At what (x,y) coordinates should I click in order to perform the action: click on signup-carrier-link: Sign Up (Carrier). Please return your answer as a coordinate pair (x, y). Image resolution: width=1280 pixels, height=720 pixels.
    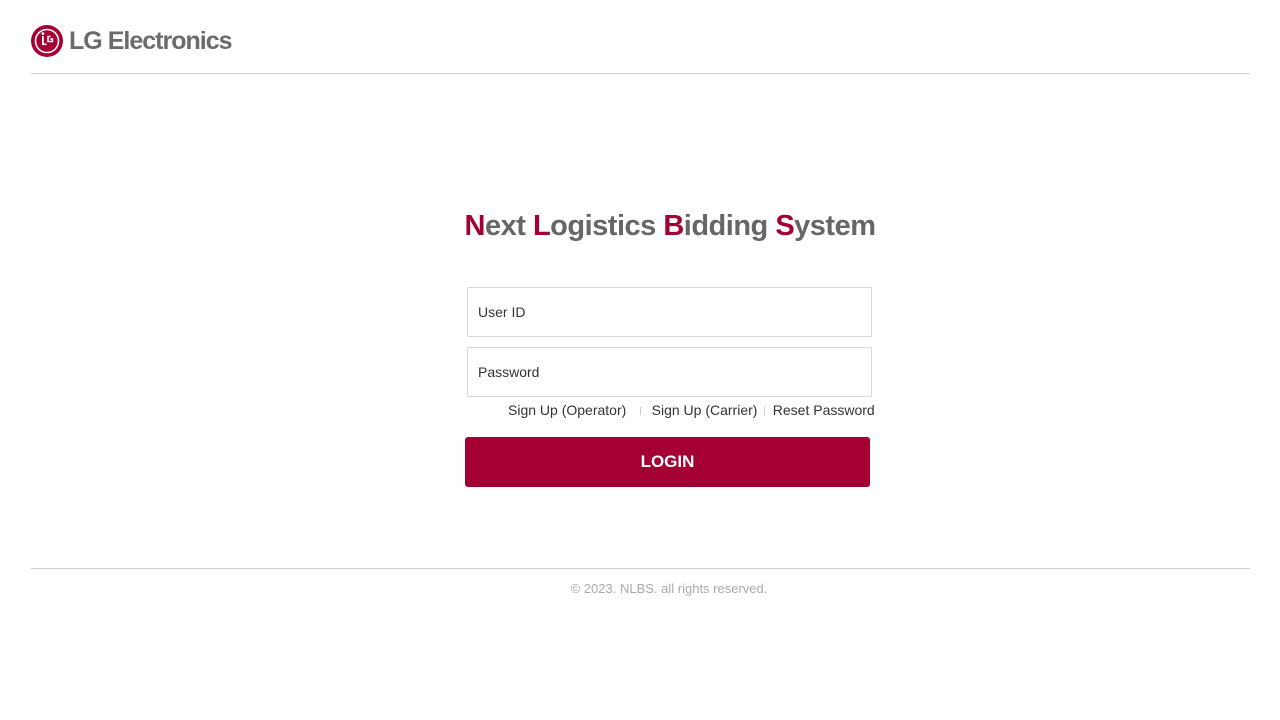
    Looking at the image, I should click on (705, 410).